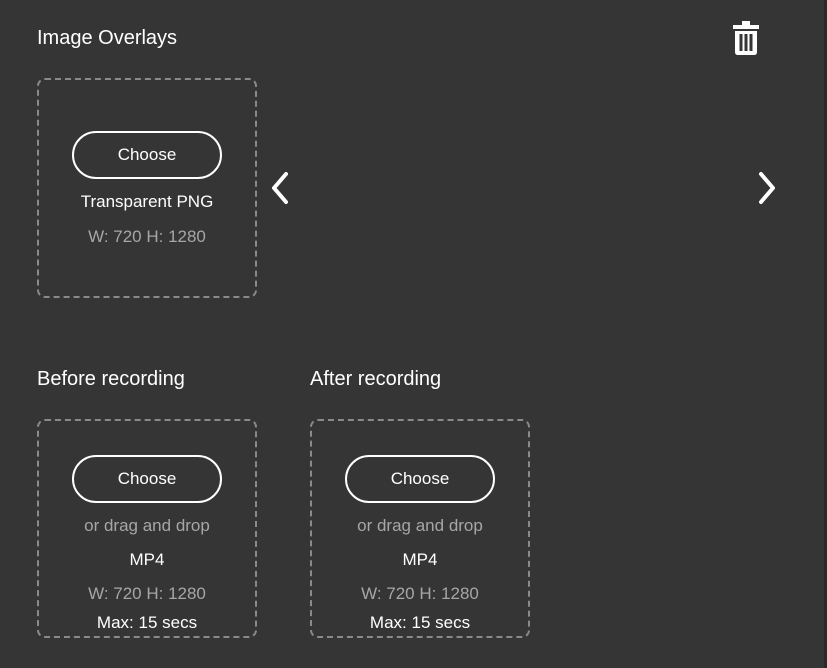  I want to click on image-overlay-dimensions: W: 720 H: 1280, so click(147, 236).